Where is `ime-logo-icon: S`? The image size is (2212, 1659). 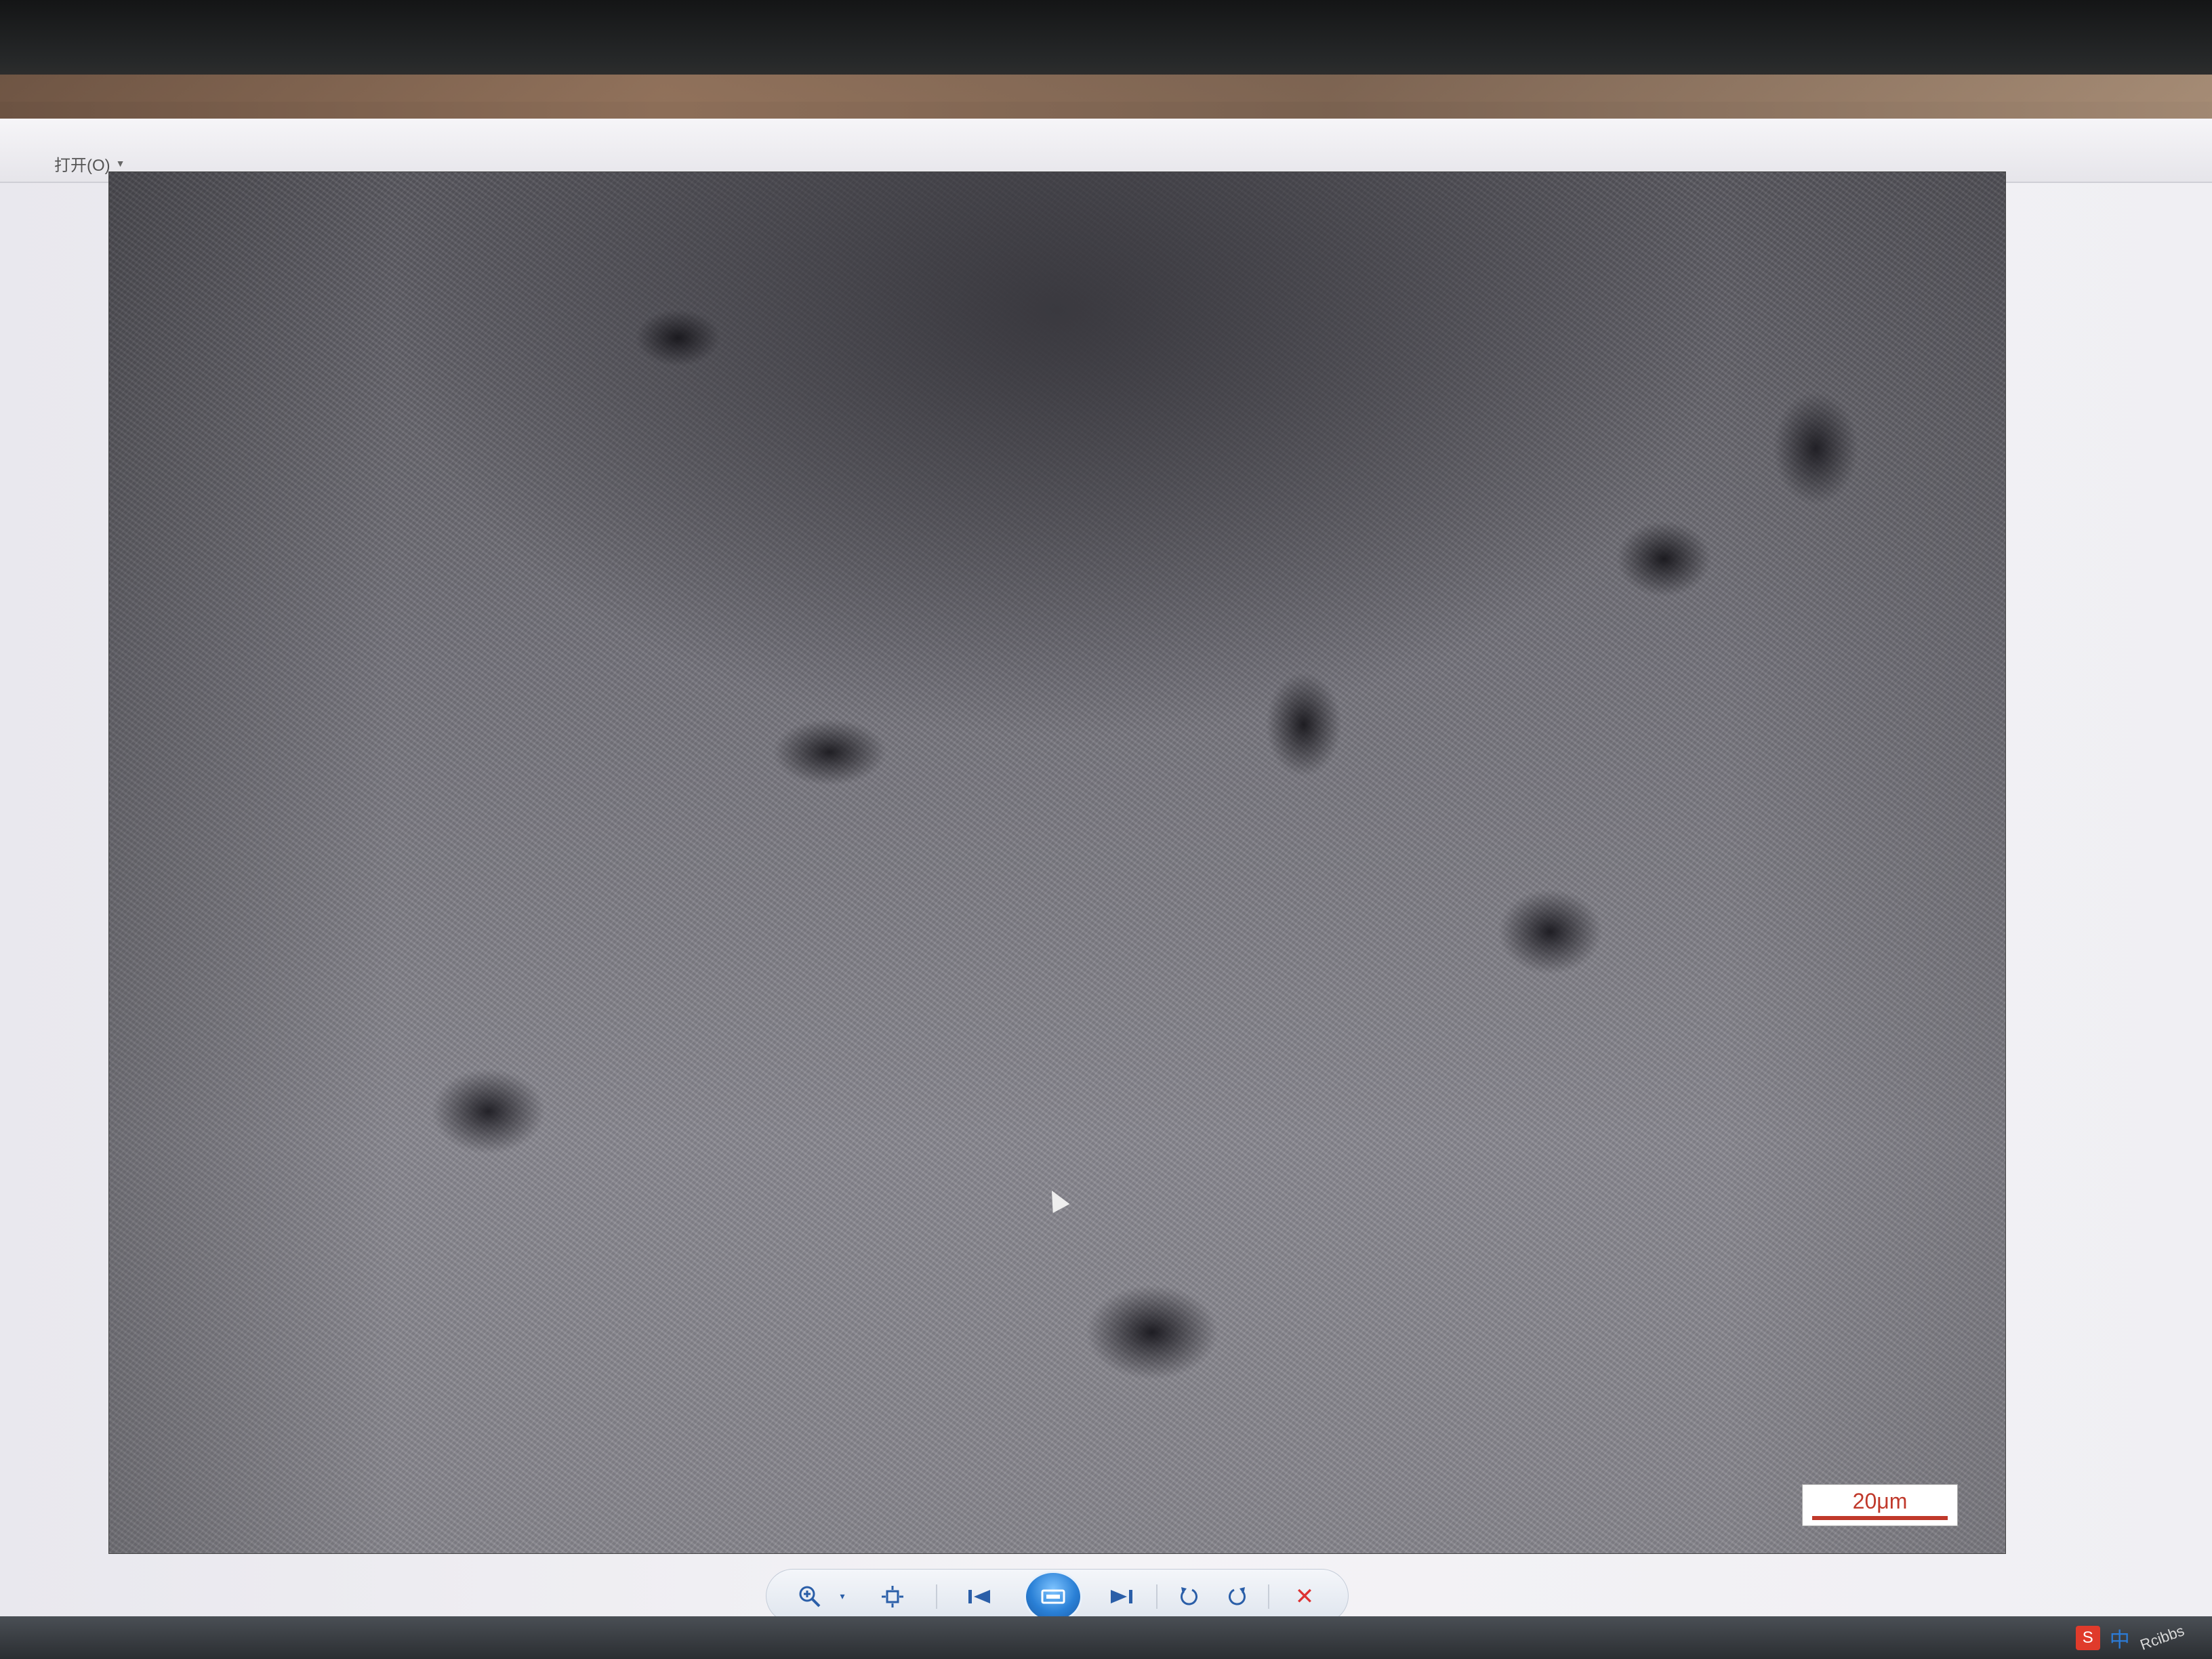
ime-logo-icon: S is located at coordinates (2087, 1638).